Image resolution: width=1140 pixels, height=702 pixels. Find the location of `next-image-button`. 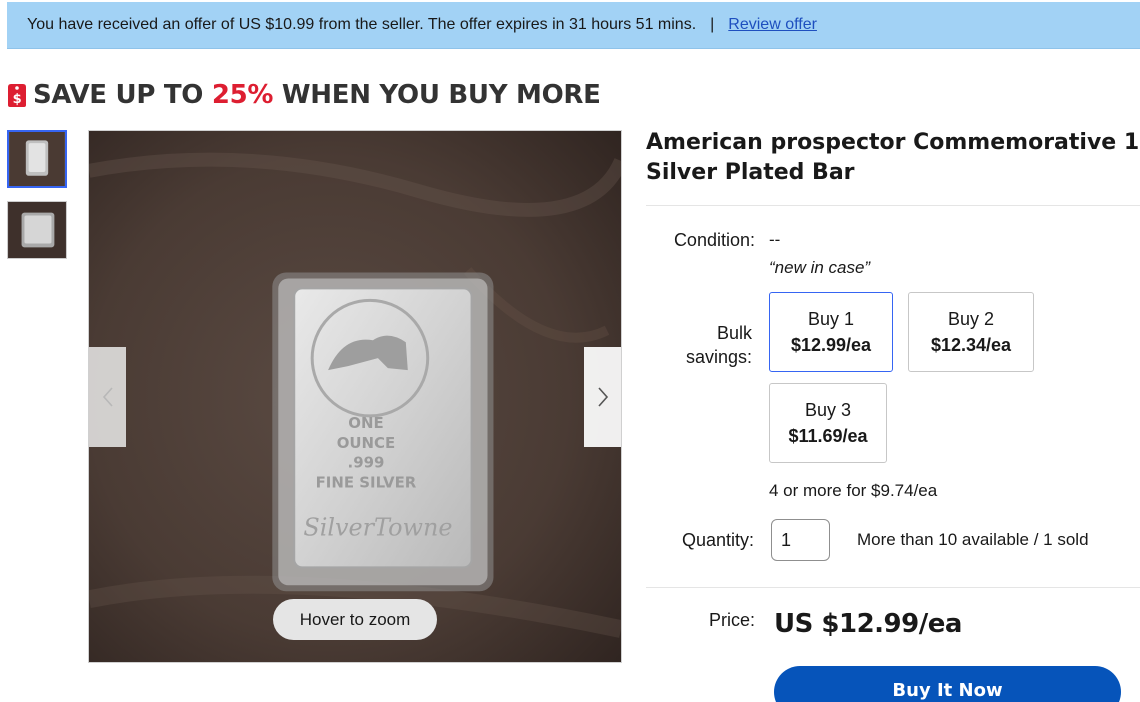

next-image-button is located at coordinates (602, 397).